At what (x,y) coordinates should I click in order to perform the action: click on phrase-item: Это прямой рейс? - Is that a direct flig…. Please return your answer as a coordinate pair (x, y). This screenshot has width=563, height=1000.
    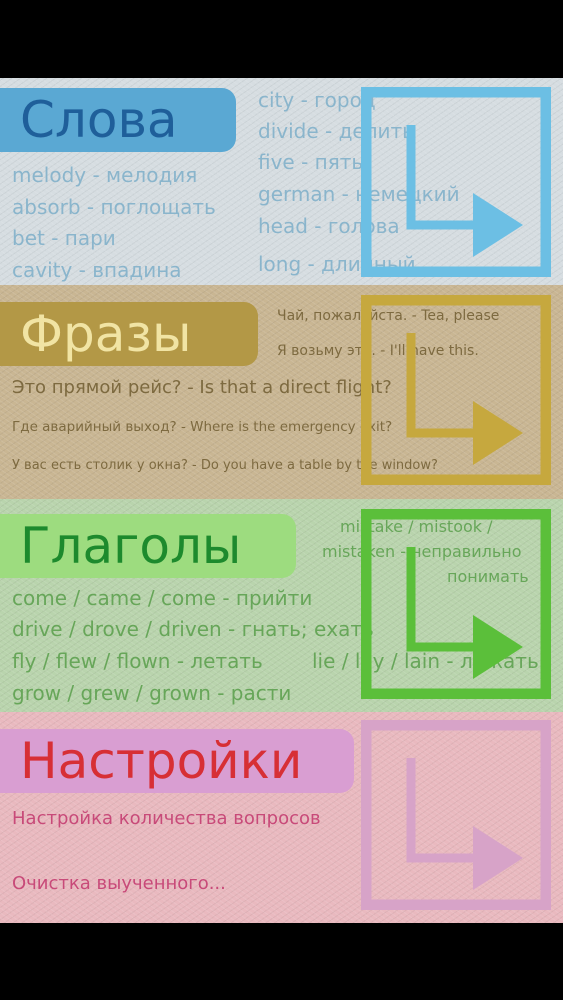
    Looking at the image, I should click on (202, 387).